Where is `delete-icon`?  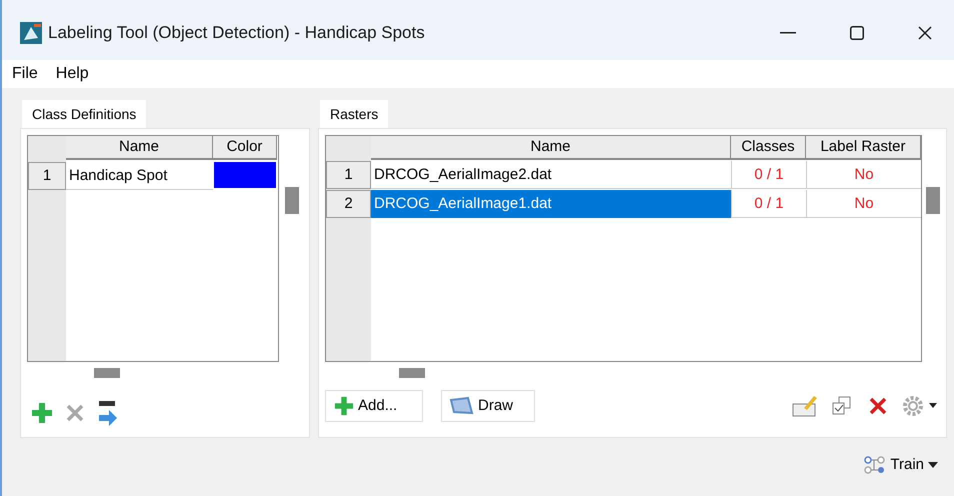 delete-icon is located at coordinates (878, 406).